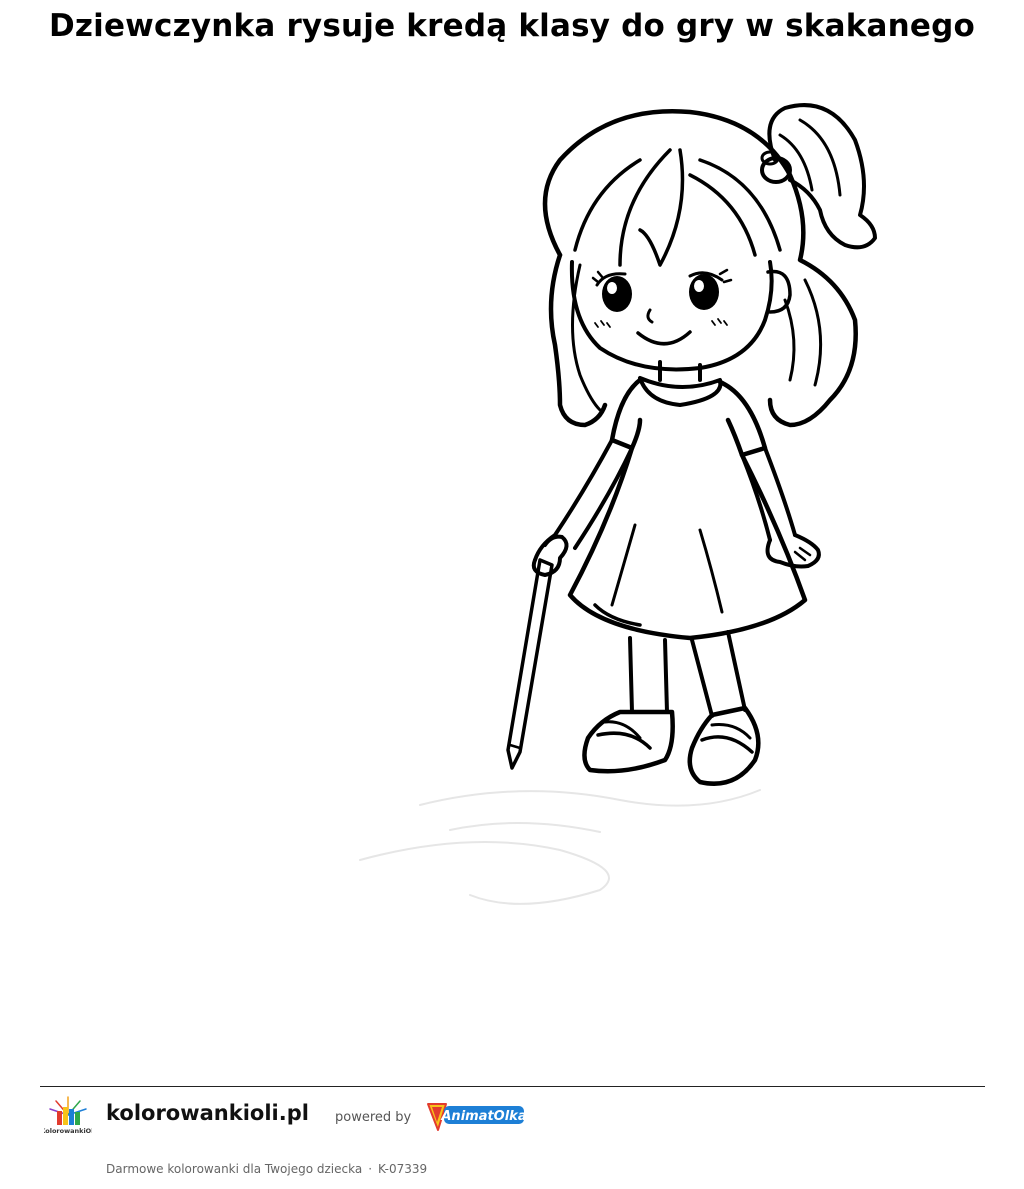 The width and height of the screenshot is (1024, 1189). What do you see at coordinates (628, 741) in the screenshot?
I see `left-shoe` at bounding box center [628, 741].